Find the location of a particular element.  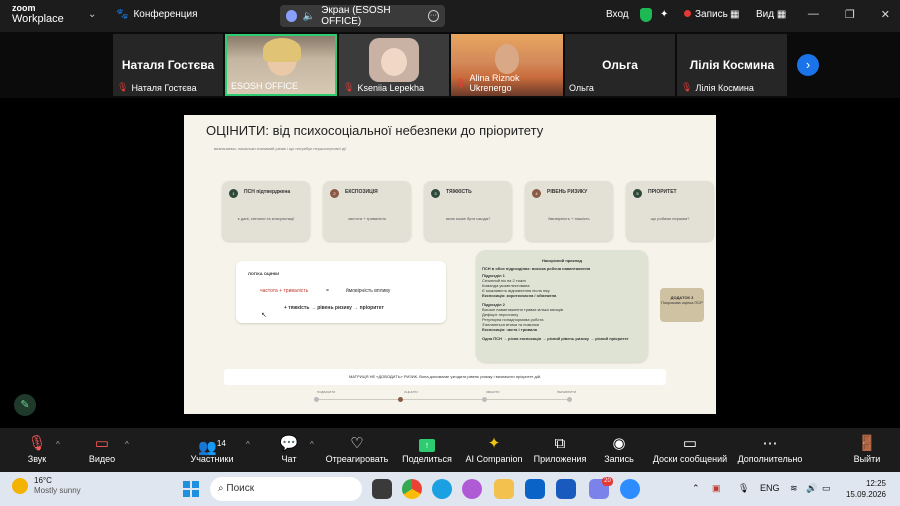

taskbar-search: ⌕ Поиск is located at coordinates (286, 489).